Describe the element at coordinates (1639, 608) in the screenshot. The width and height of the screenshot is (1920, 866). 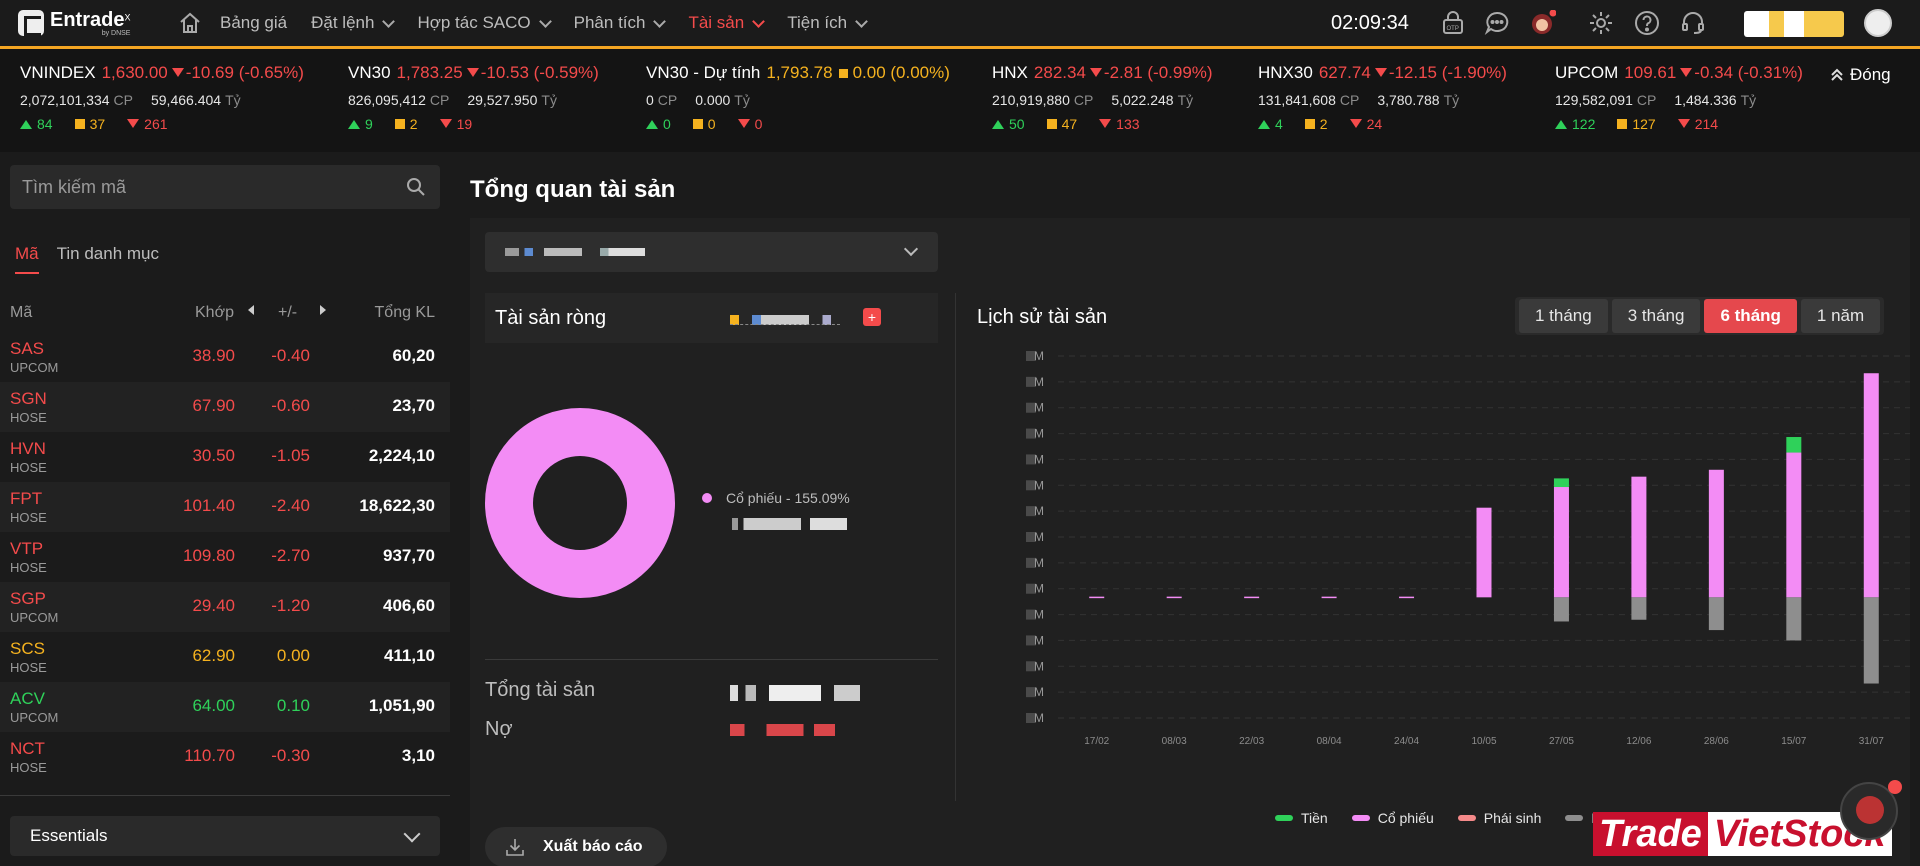
I see `bar-nợ-7` at that location.